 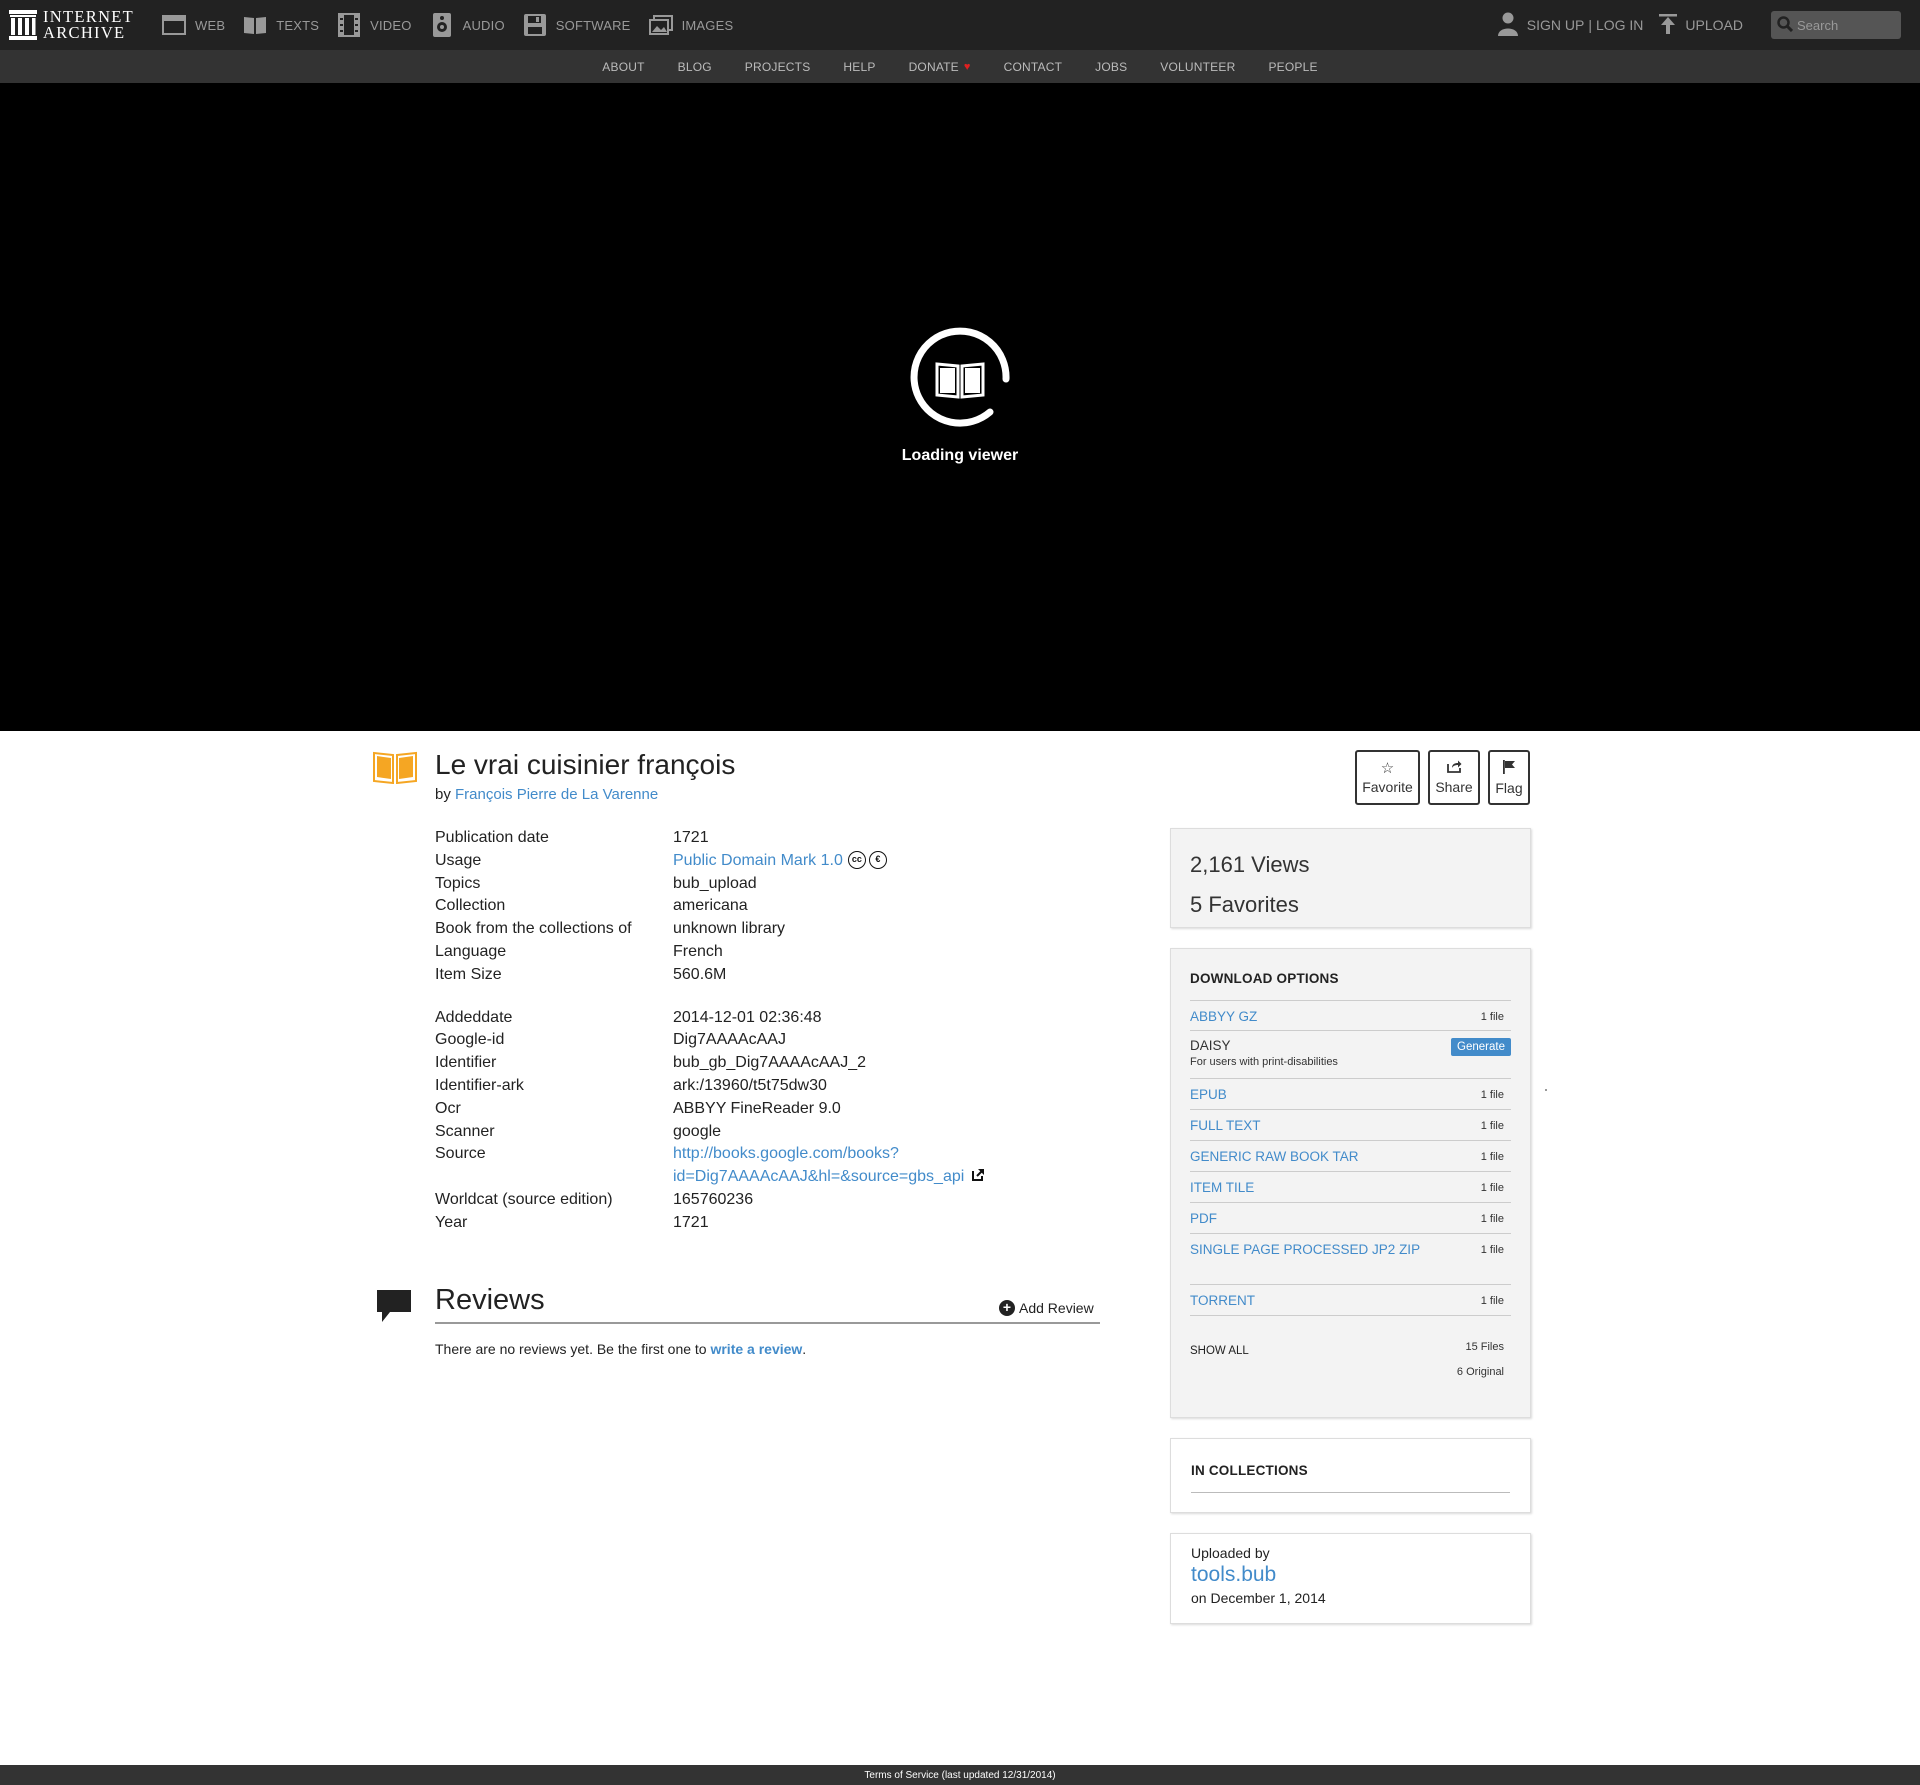 What do you see at coordinates (1033, 67) in the screenshot?
I see `subnav-contact: CONTACT` at bounding box center [1033, 67].